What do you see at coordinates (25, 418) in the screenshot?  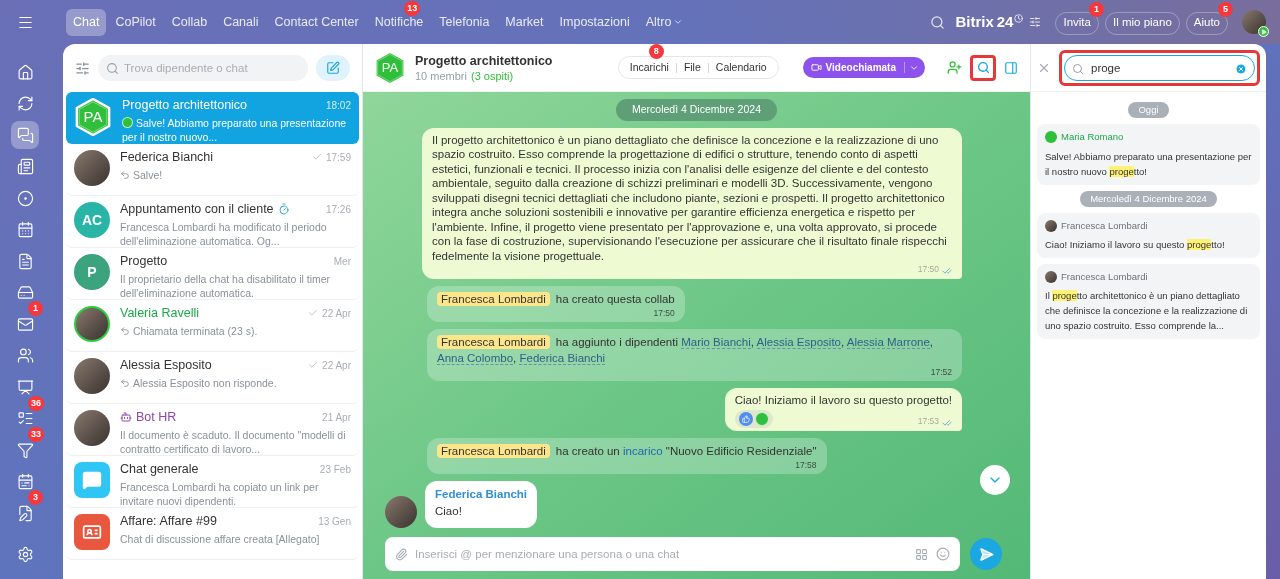 I see `task-list-icon` at bounding box center [25, 418].